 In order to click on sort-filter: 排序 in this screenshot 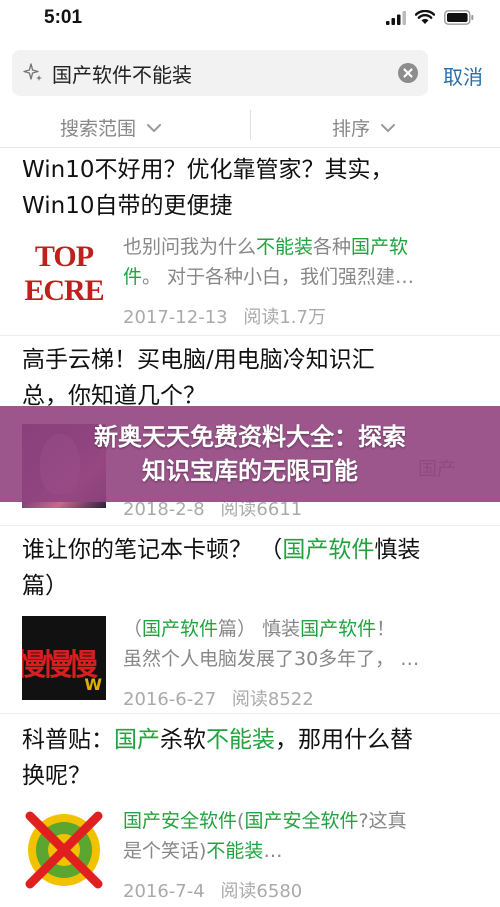, I will do `click(364, 127)`.